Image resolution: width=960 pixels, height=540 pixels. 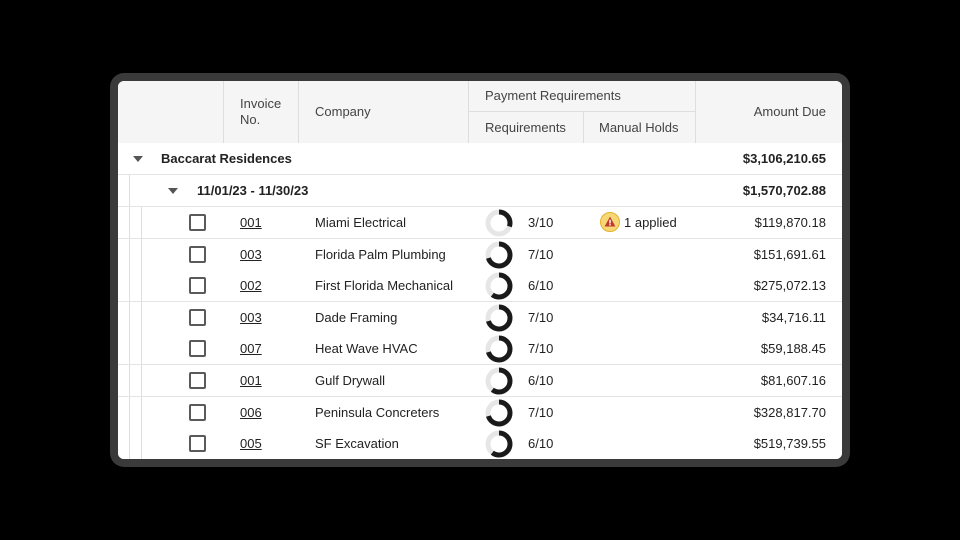 I want to click on col-header-invoice-no: Invoice No., so click(x=260, y=112).